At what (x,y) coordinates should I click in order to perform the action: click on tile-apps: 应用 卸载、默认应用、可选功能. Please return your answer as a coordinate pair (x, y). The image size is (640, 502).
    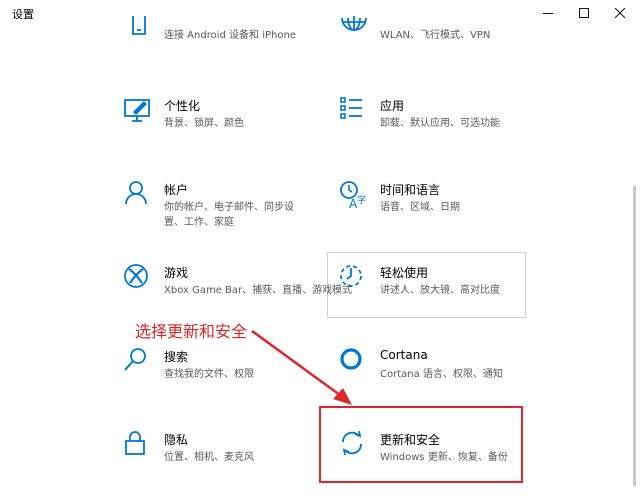
    Looking at the image, I should click on (440, 132).